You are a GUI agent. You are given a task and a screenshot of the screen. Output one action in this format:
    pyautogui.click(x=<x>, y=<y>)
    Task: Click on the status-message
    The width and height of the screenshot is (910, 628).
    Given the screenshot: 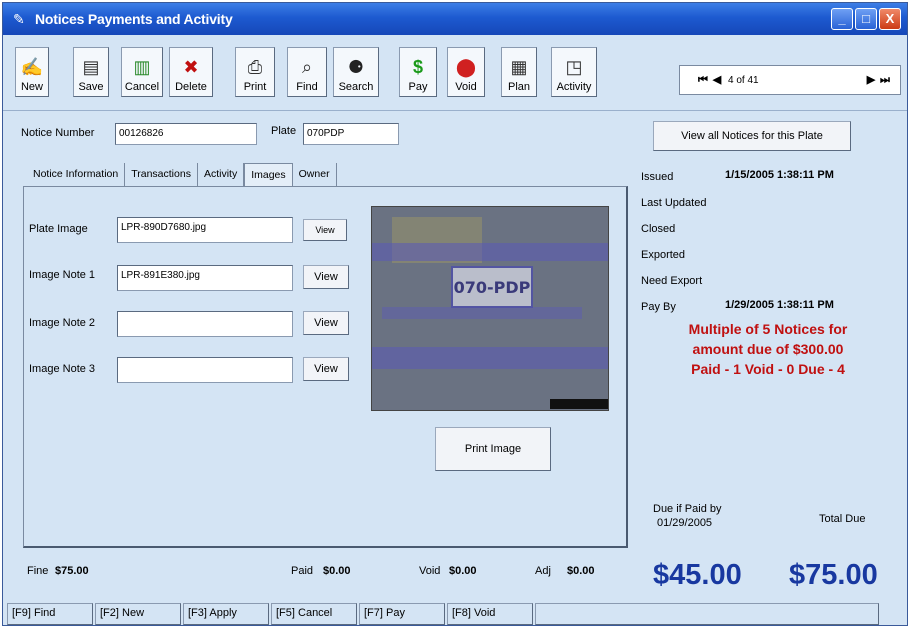 What is the action you would take?
    pyautogui.click(x=707, y=614)
    